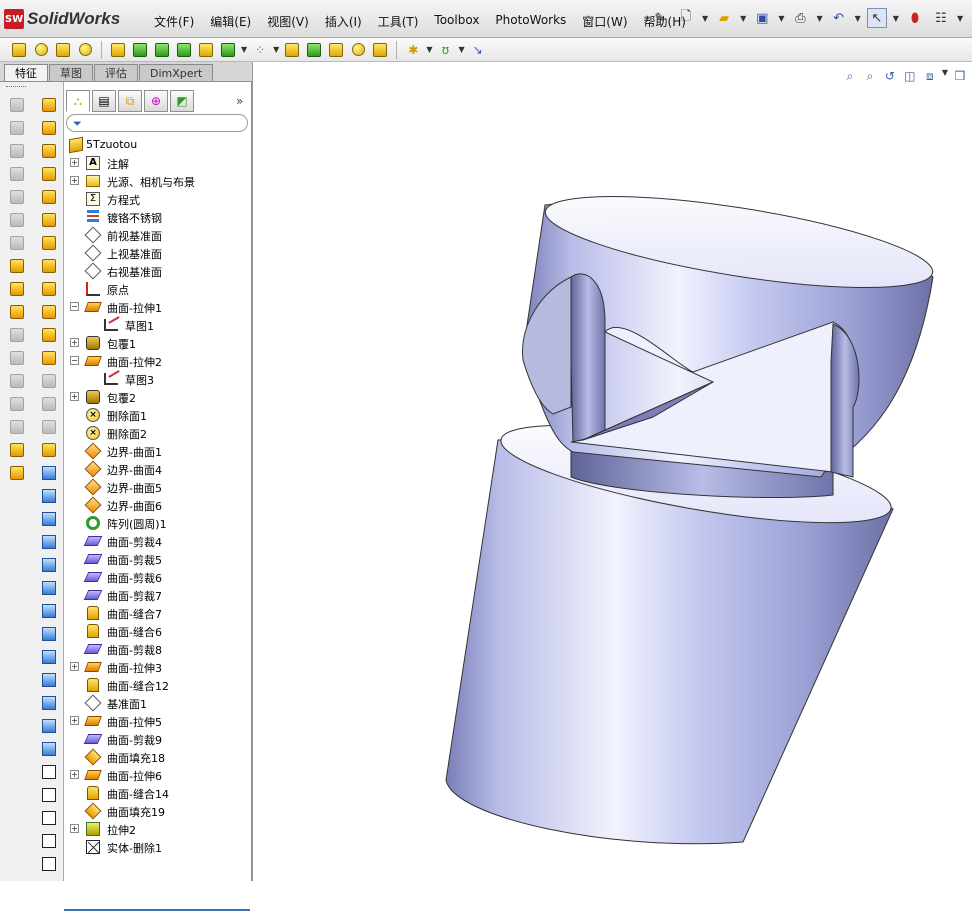 This screenshot has height=911, width=972. Describe the element at coordinates (182, 101) in the screenshot. I see `display-manager-tab-icon: ◩` at that location.